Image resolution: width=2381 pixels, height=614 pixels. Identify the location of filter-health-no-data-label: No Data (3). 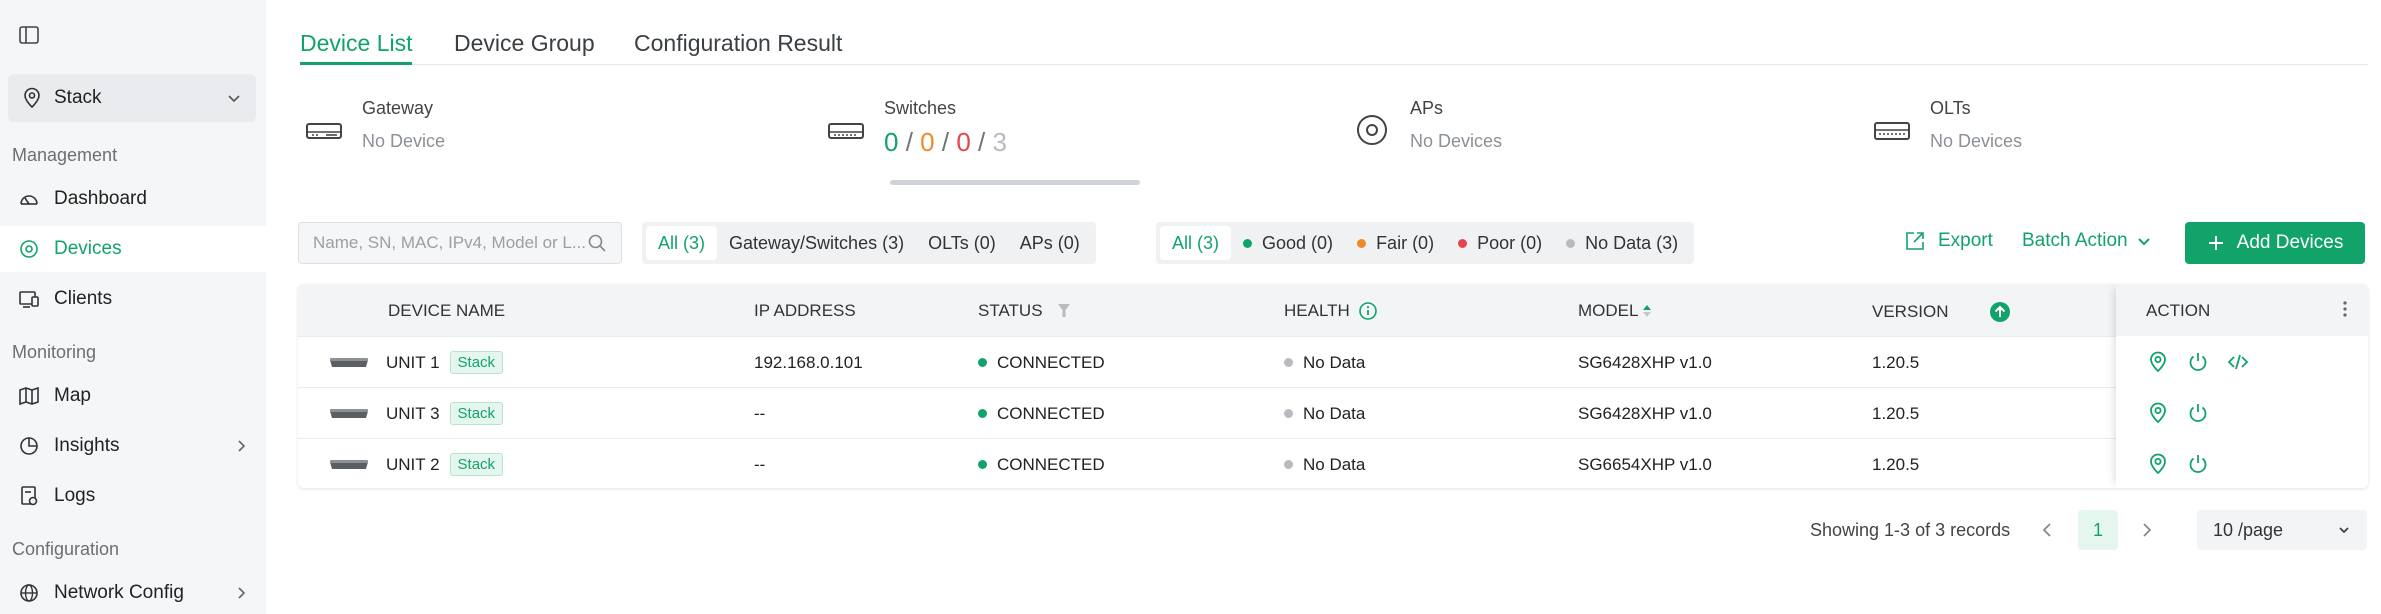
(1632, 243).